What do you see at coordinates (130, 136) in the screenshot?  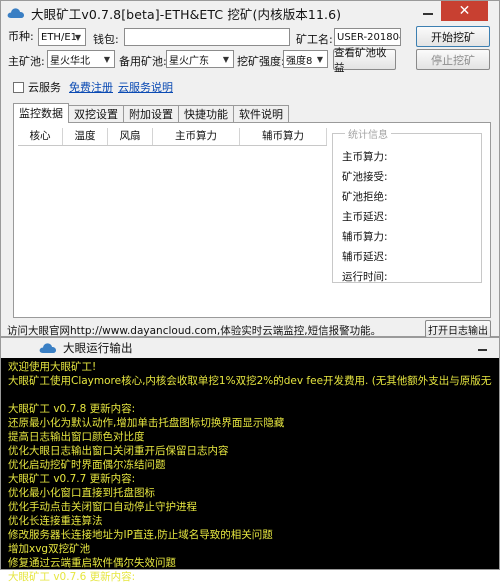 I see `column-fan: 风扇` at bounding box center [130, 136].